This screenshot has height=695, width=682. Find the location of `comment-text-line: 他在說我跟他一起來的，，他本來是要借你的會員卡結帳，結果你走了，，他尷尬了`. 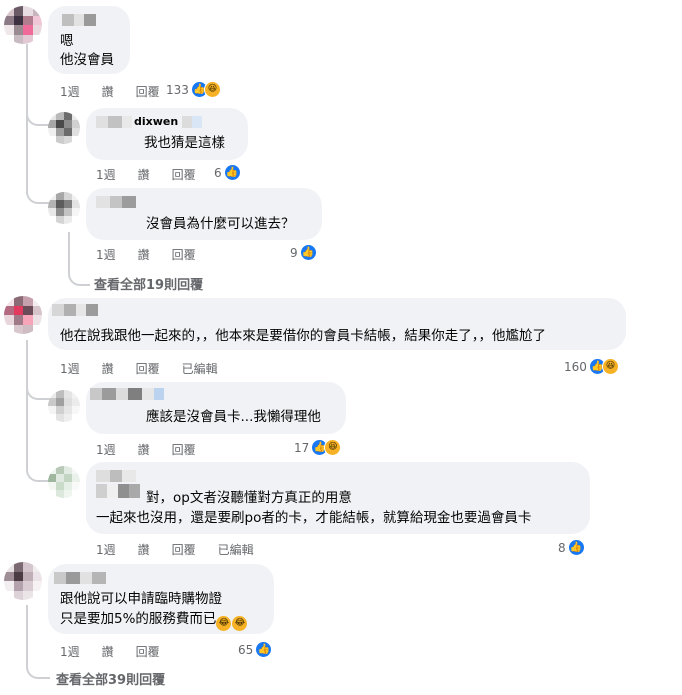

comment-text-line: 他在說我跟他一起來的，，他本來是要借你的會員卡結帳，結果你走了，，他尷尬了 is located at coordinates (303, 336).